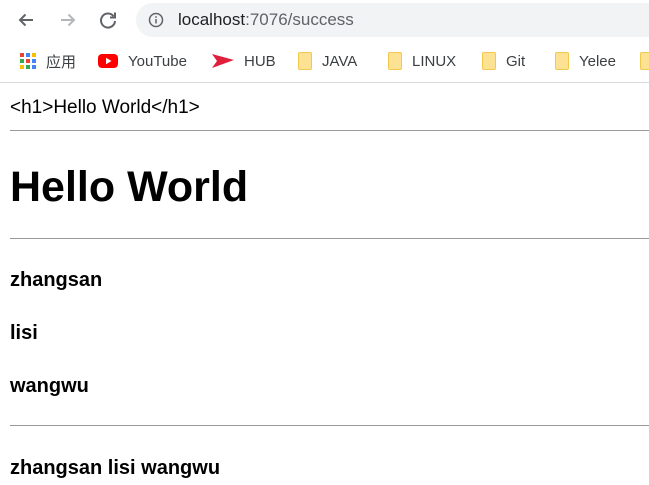 This screenshot has width=649, height=485. I want to click on url-host: localhost, so click(212, 19).